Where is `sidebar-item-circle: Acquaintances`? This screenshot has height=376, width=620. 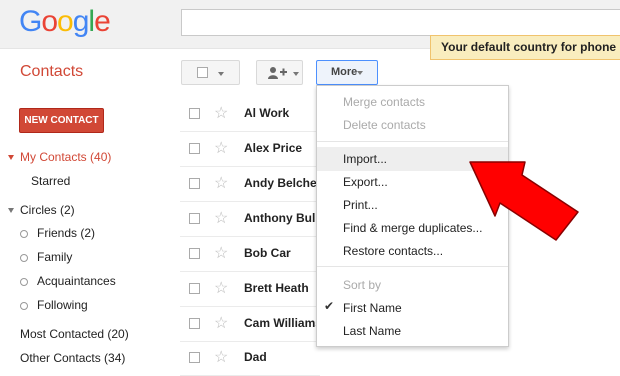
sidebar-item-circle: Acquaintances is located at coordinates (68, 281).